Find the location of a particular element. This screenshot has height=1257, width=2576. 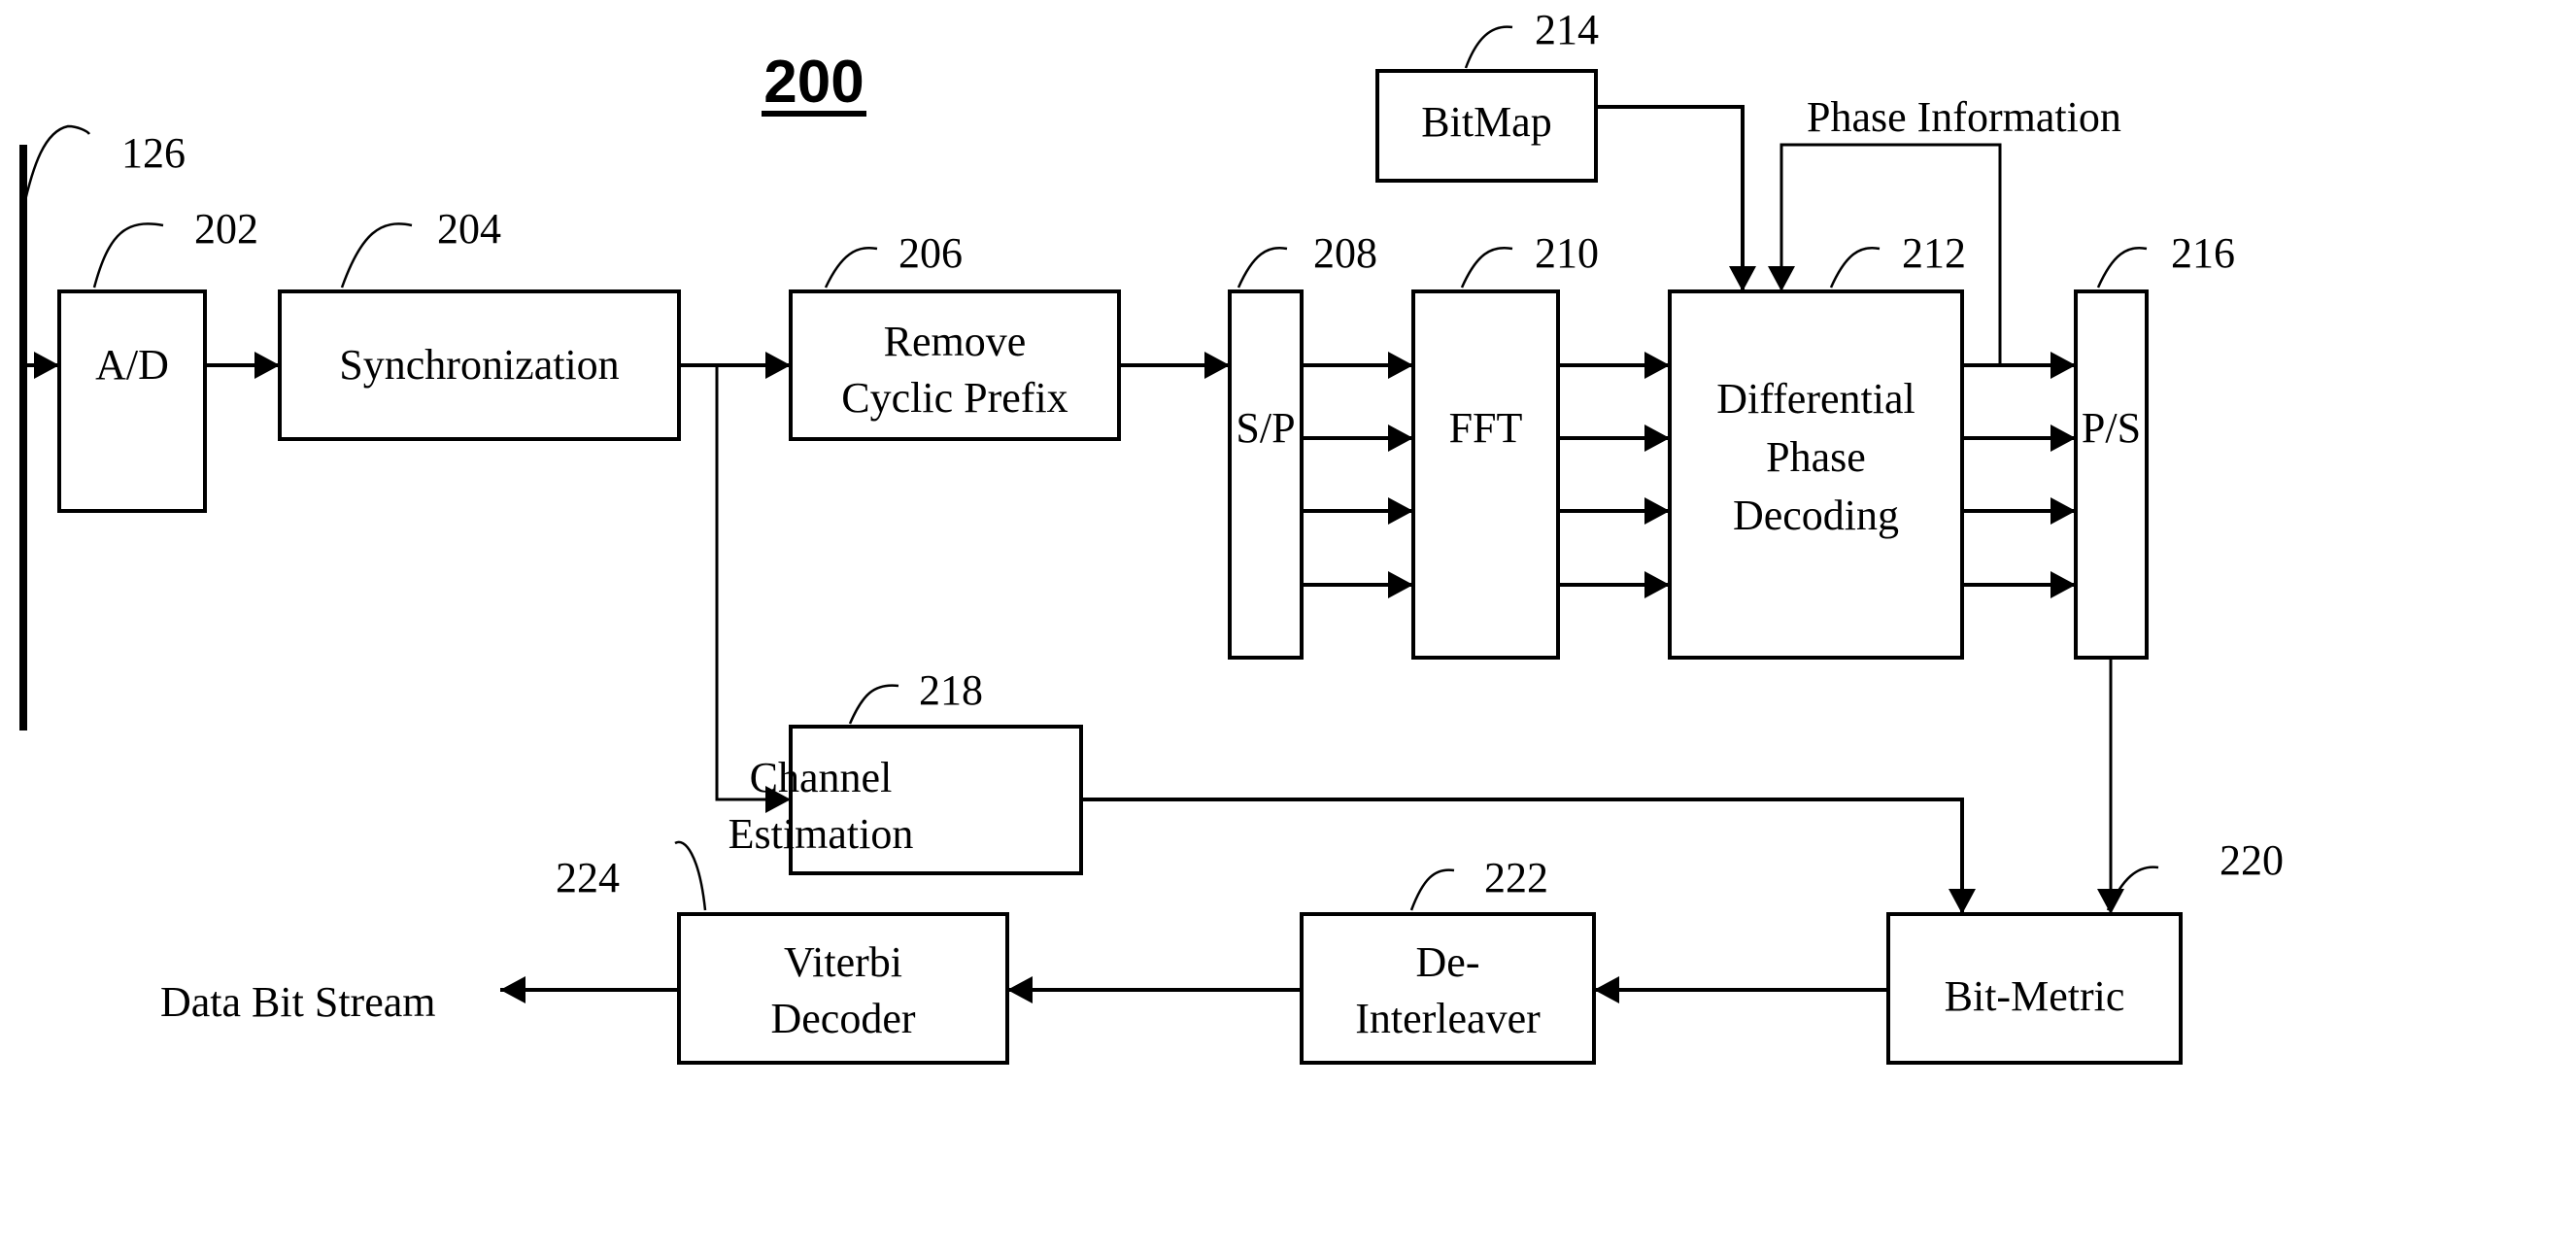

sp-ref-leader is located at coordinates (1262, 267).